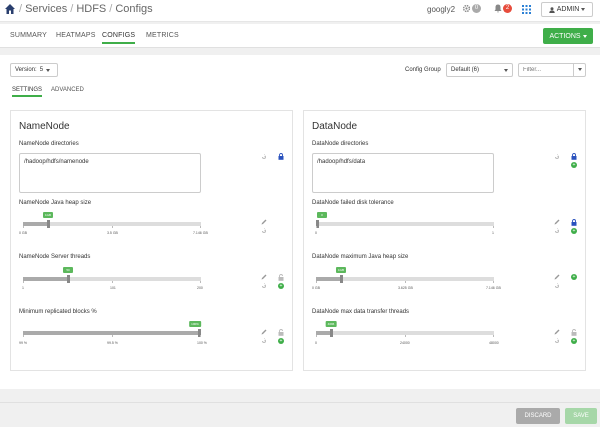 Image resolution: width=600 pixels, height=427 pixels. What do you see at coordinates (112, 329) in the screenshot?
I see `namenode-min-blocks-slider: 100%` at bounding box center [112, 329].